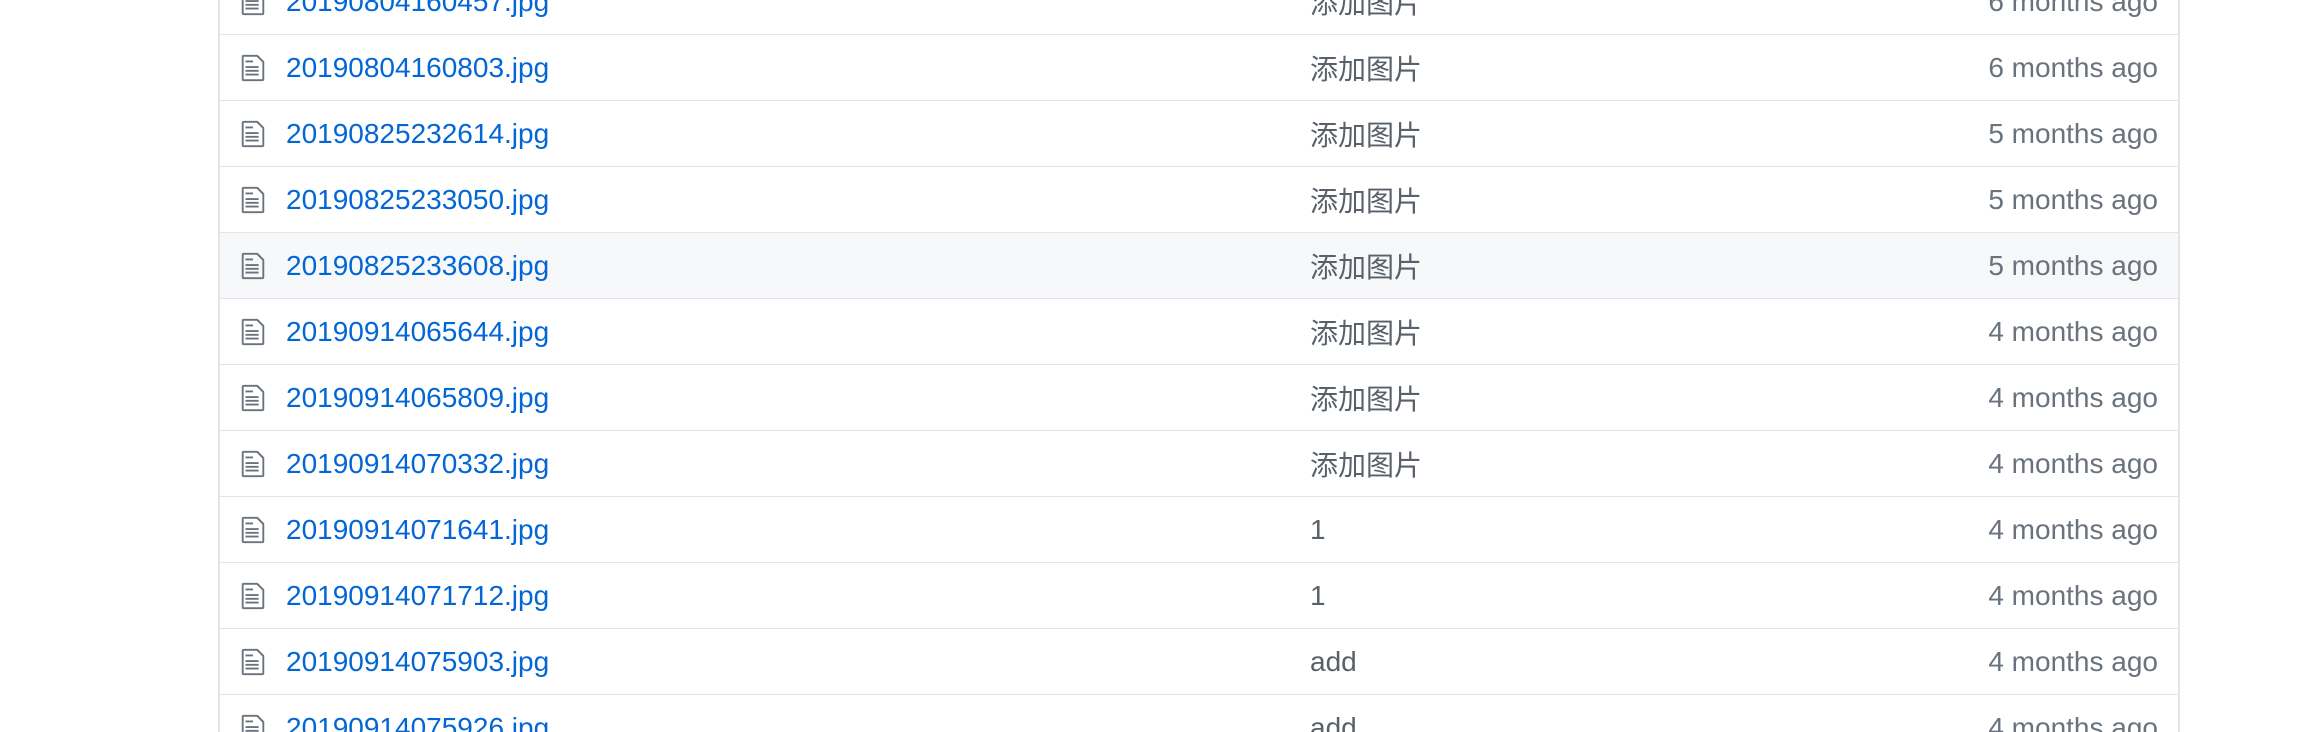 Image resolution: width=2306 pixels, height=732 pixels. Describe the element at coordinates (417, 8) in the screenshot. I see `file-name-link: 20190804160457.jpg` at that location.